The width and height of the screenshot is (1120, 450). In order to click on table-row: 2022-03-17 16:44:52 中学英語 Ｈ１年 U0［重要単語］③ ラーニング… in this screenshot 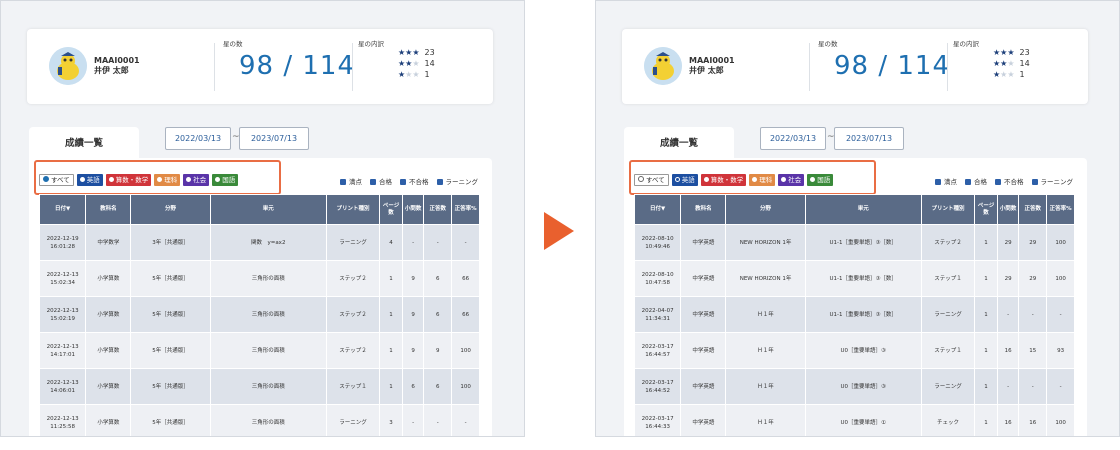, I will do `click(854, 386)`.